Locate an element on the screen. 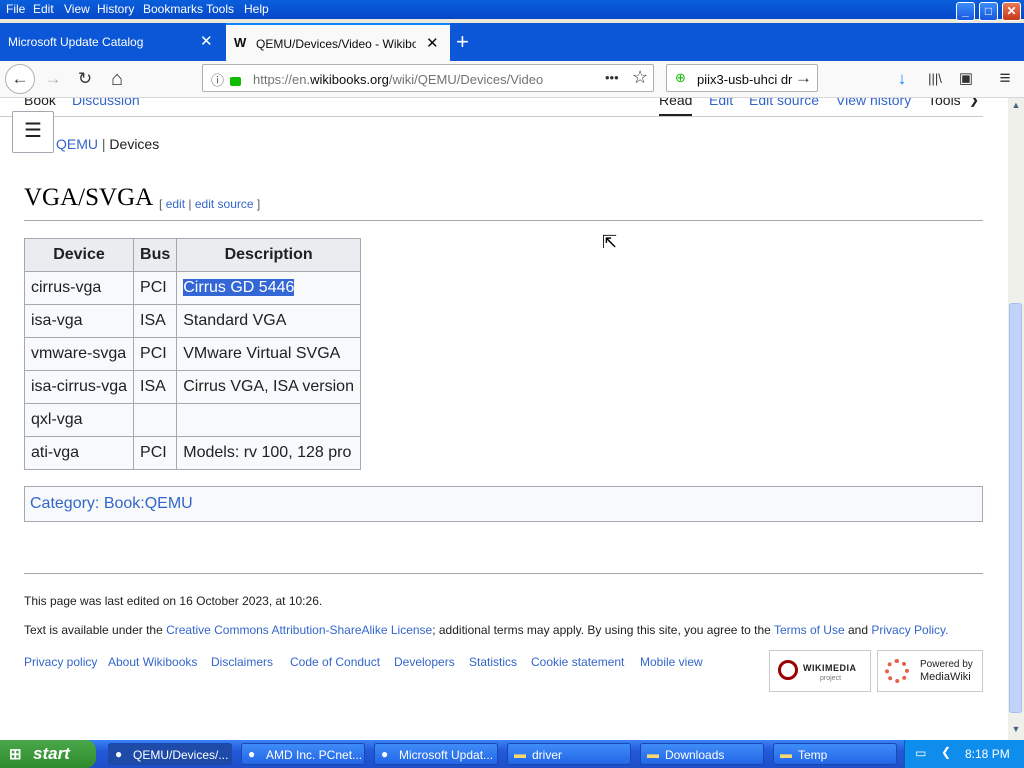 The height and width of the screenshot is (768, 1024). col-header-description: Description is located at coordinates (268, 255).